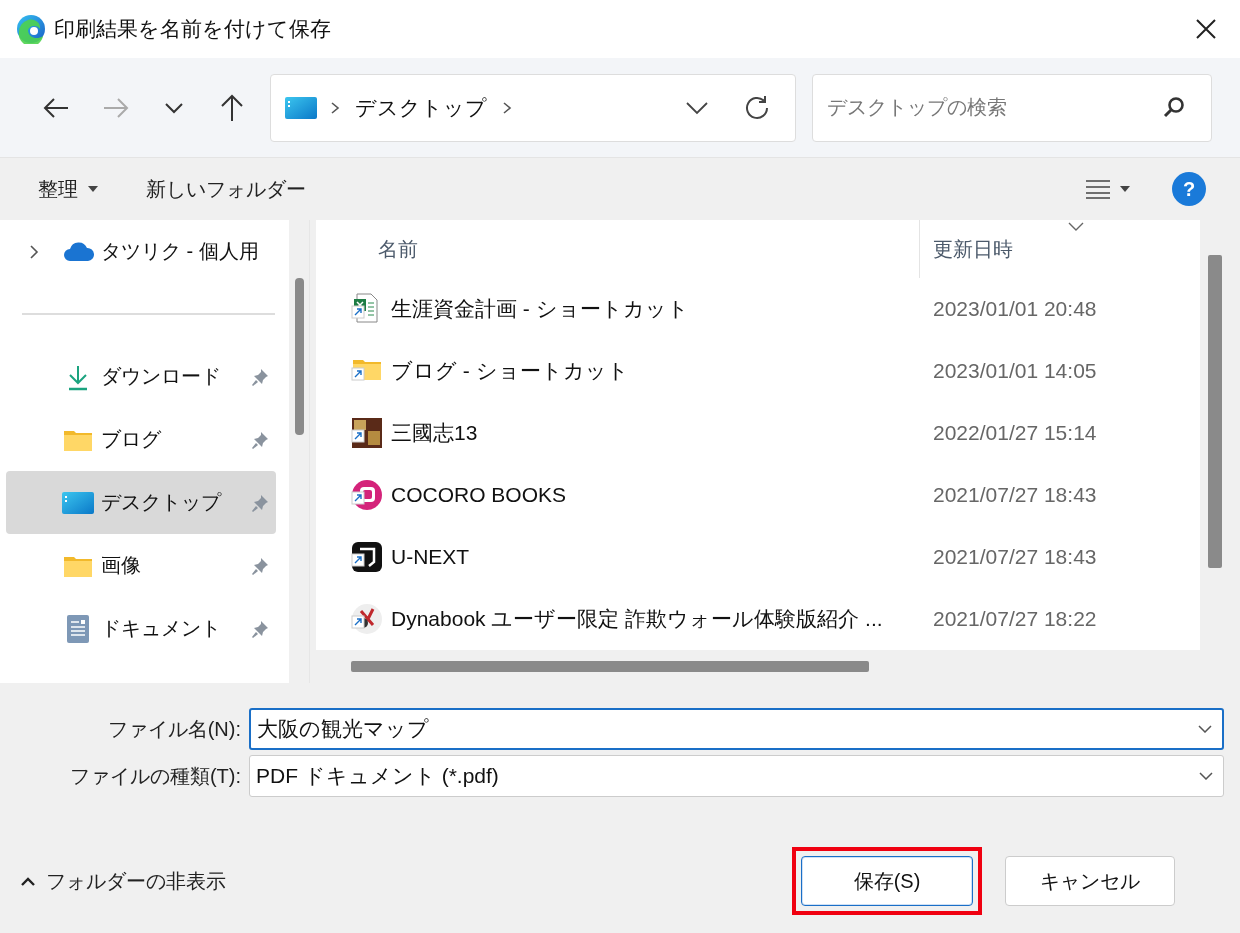  I want to click on hide-folders-button: フォルダーの非表示, so click(123, 881).